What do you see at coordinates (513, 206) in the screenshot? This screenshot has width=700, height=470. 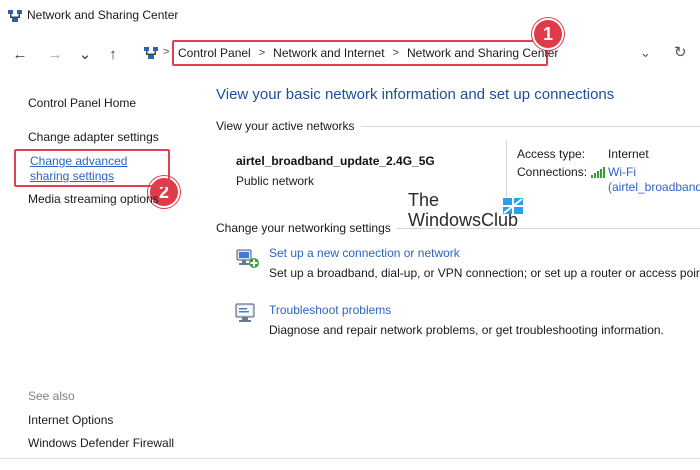 I see `windows-logo-icon` at bounding box center [513, 206].